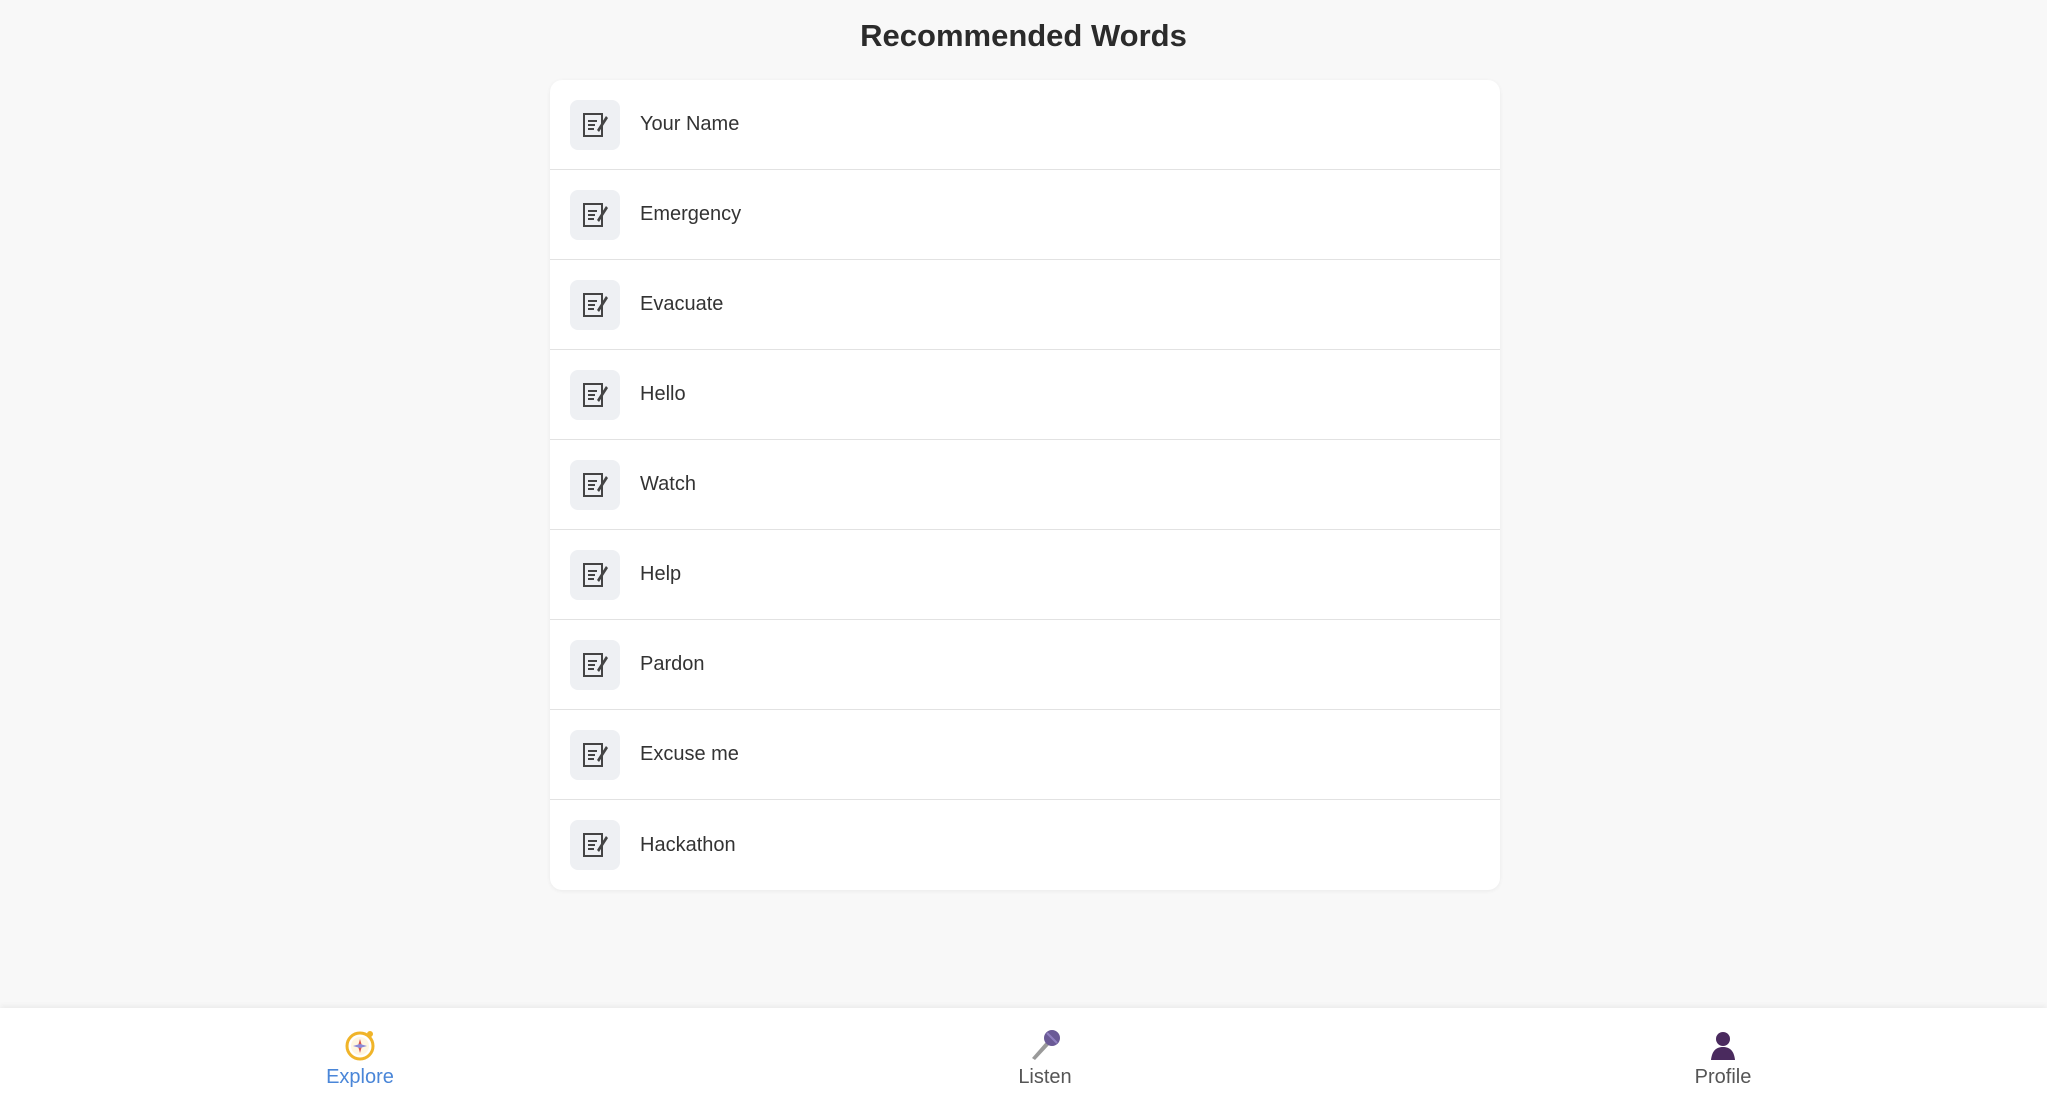 The image size is (2047, 1105). I want to click on word-row: Help, so click(1025, 575).